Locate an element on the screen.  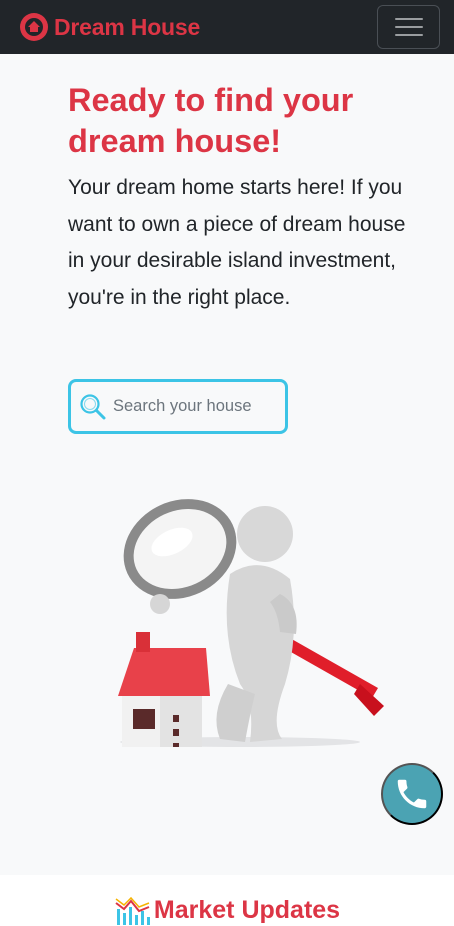
search-icon is located at coordinates (93, 406).